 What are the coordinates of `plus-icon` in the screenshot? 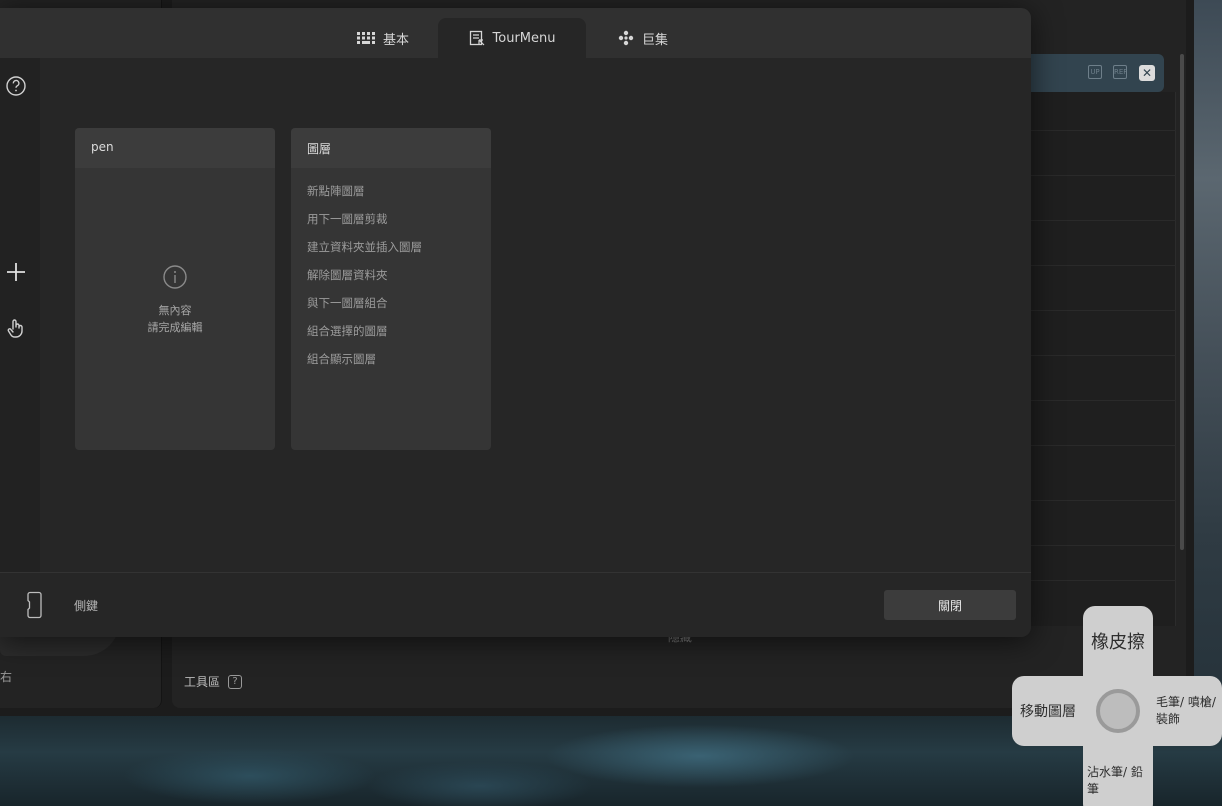 It's located at (16, 272).